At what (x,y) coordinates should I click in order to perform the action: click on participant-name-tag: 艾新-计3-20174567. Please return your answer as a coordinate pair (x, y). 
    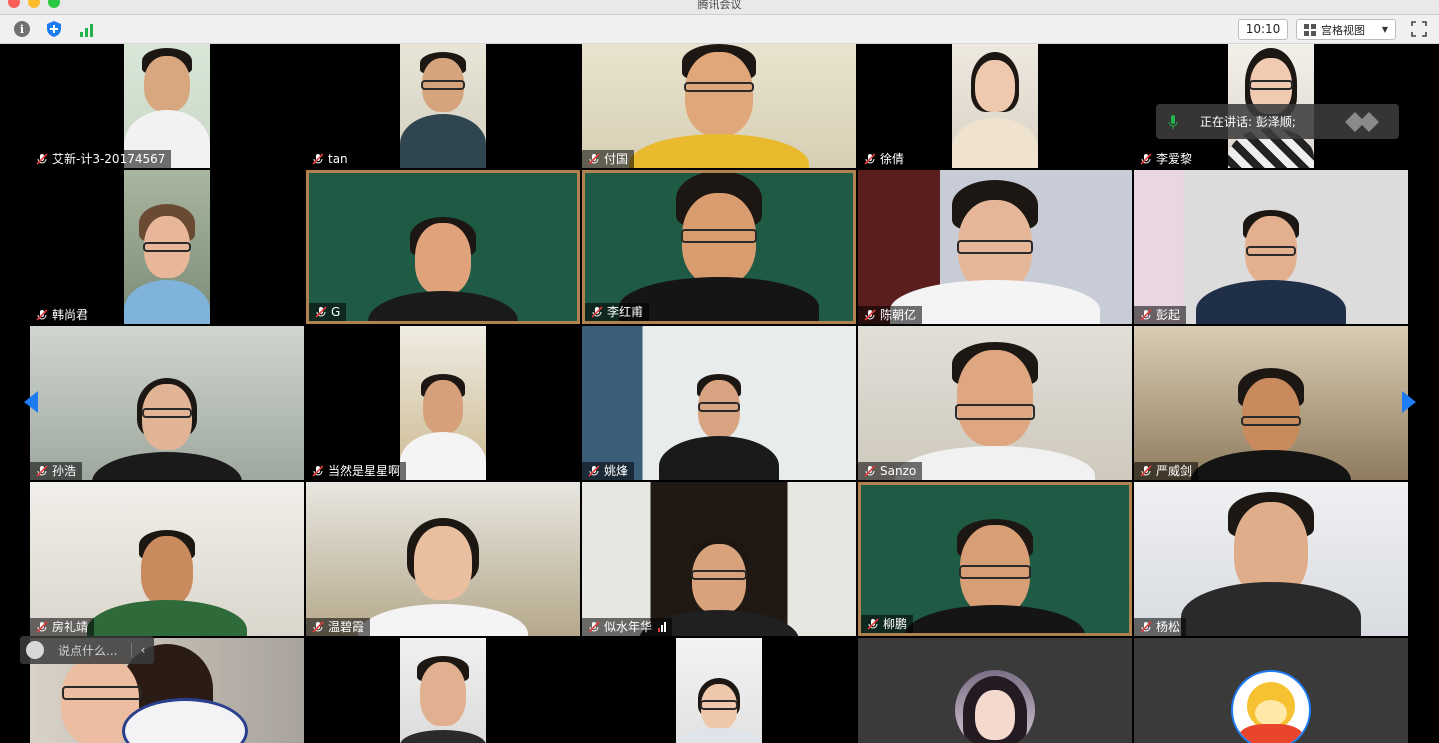
    Looking at the image, I should click on (101, 159).